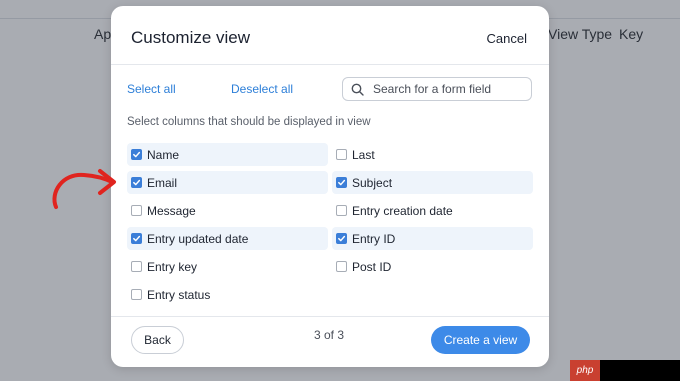 This screenshot has height=381, width=680. Describe the element at coordinates (179, 294) in the screenshot. I see `field-label: Entry status` at that location.